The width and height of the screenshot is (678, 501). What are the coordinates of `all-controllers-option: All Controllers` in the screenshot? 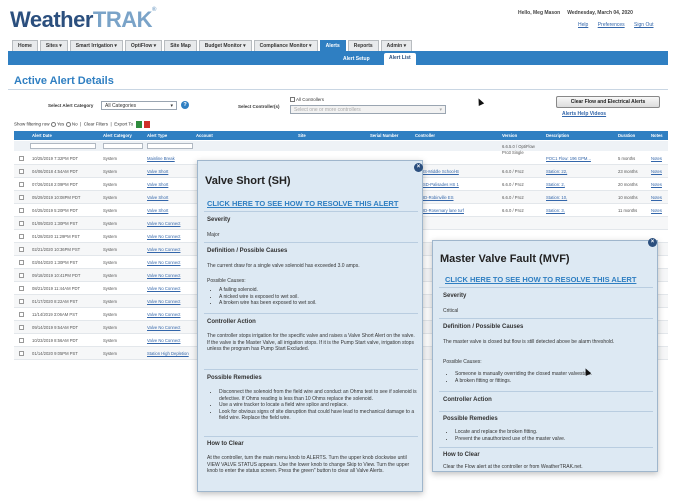 It's located at (307, 100).